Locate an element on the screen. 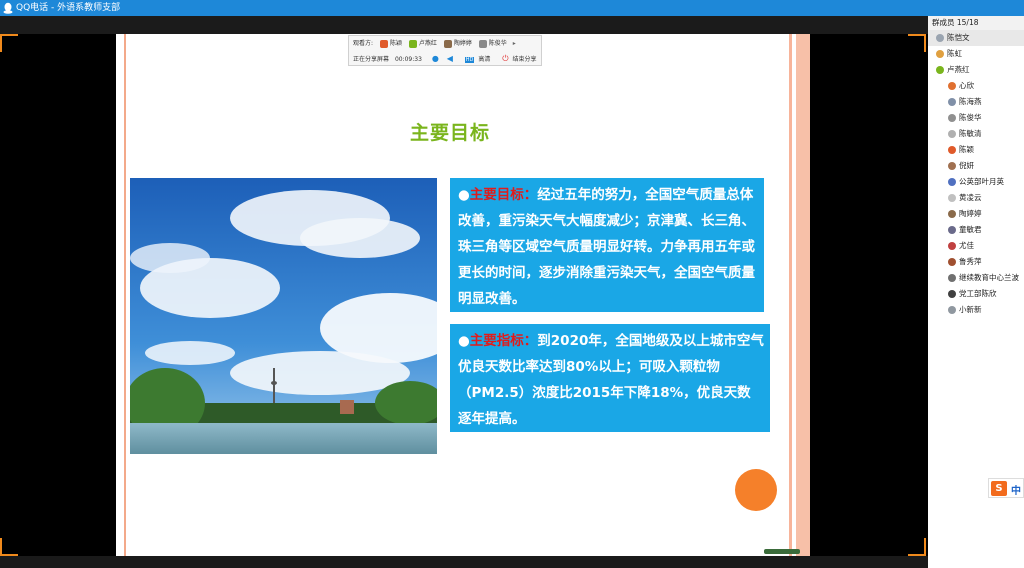  member-name: 心欣 is located at coordinates (966, 85).